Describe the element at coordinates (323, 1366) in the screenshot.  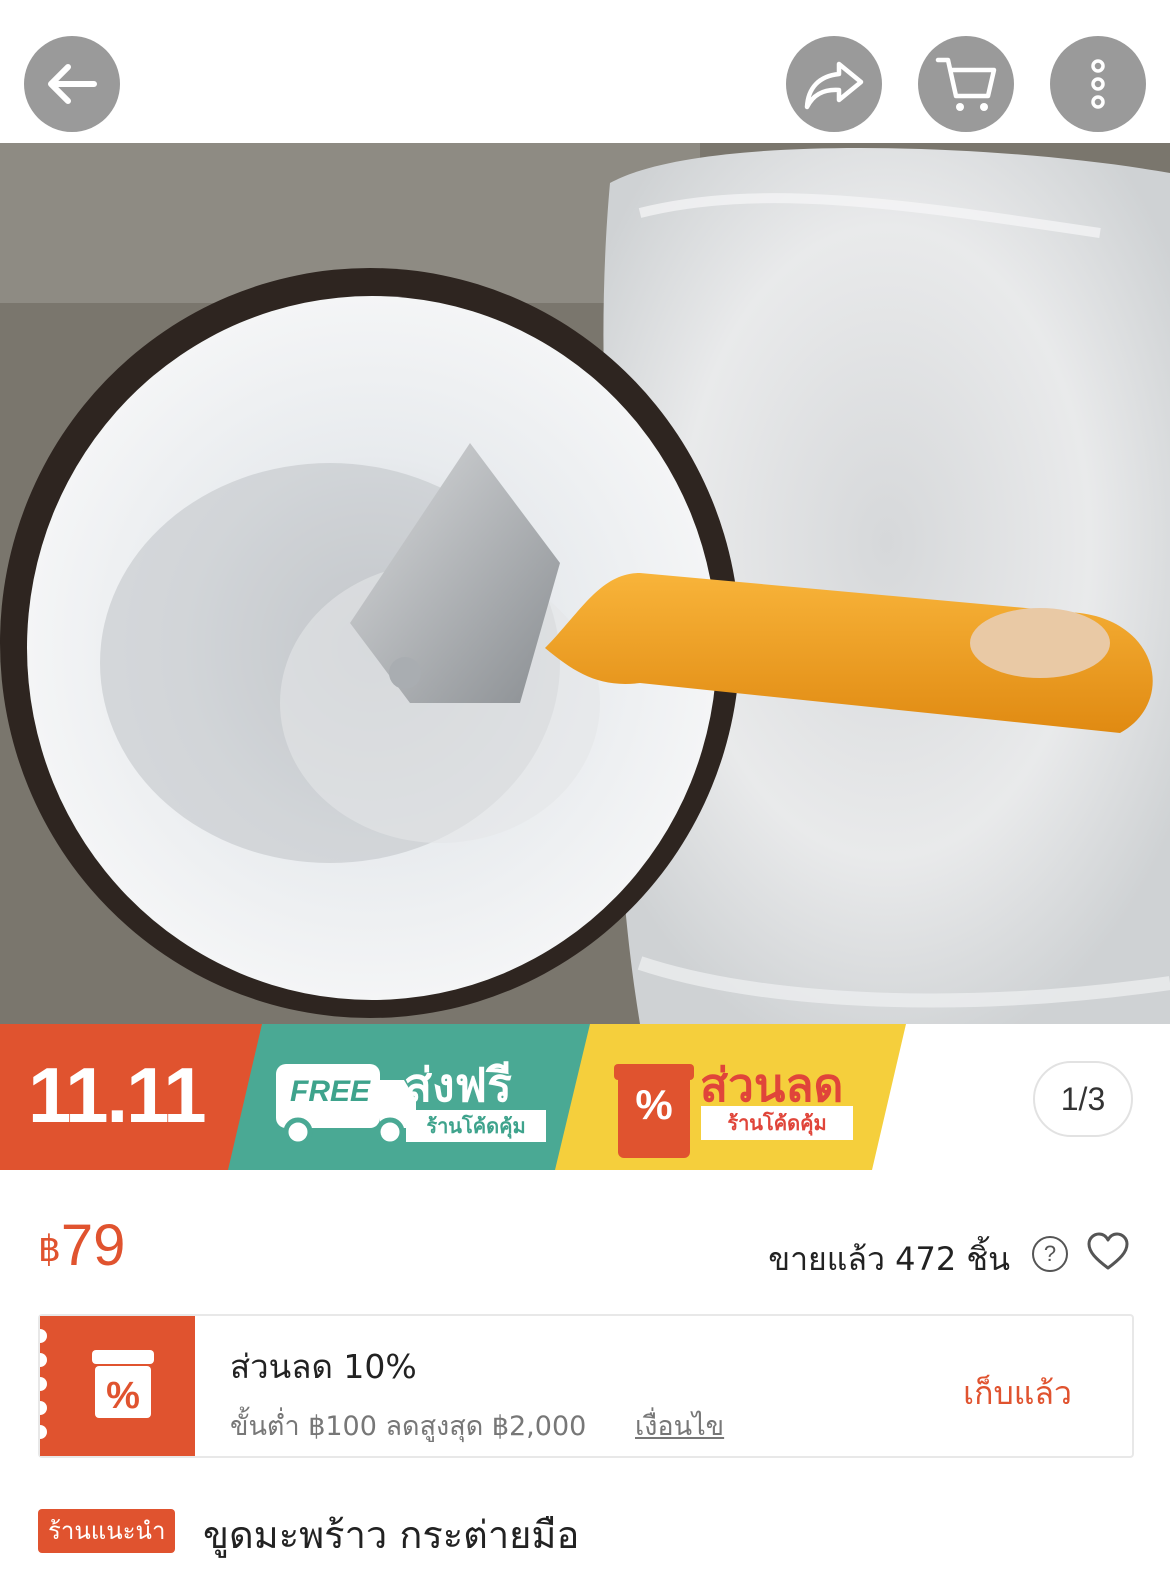
I see `voucher-title: ส่วนลด 10%` at that location.